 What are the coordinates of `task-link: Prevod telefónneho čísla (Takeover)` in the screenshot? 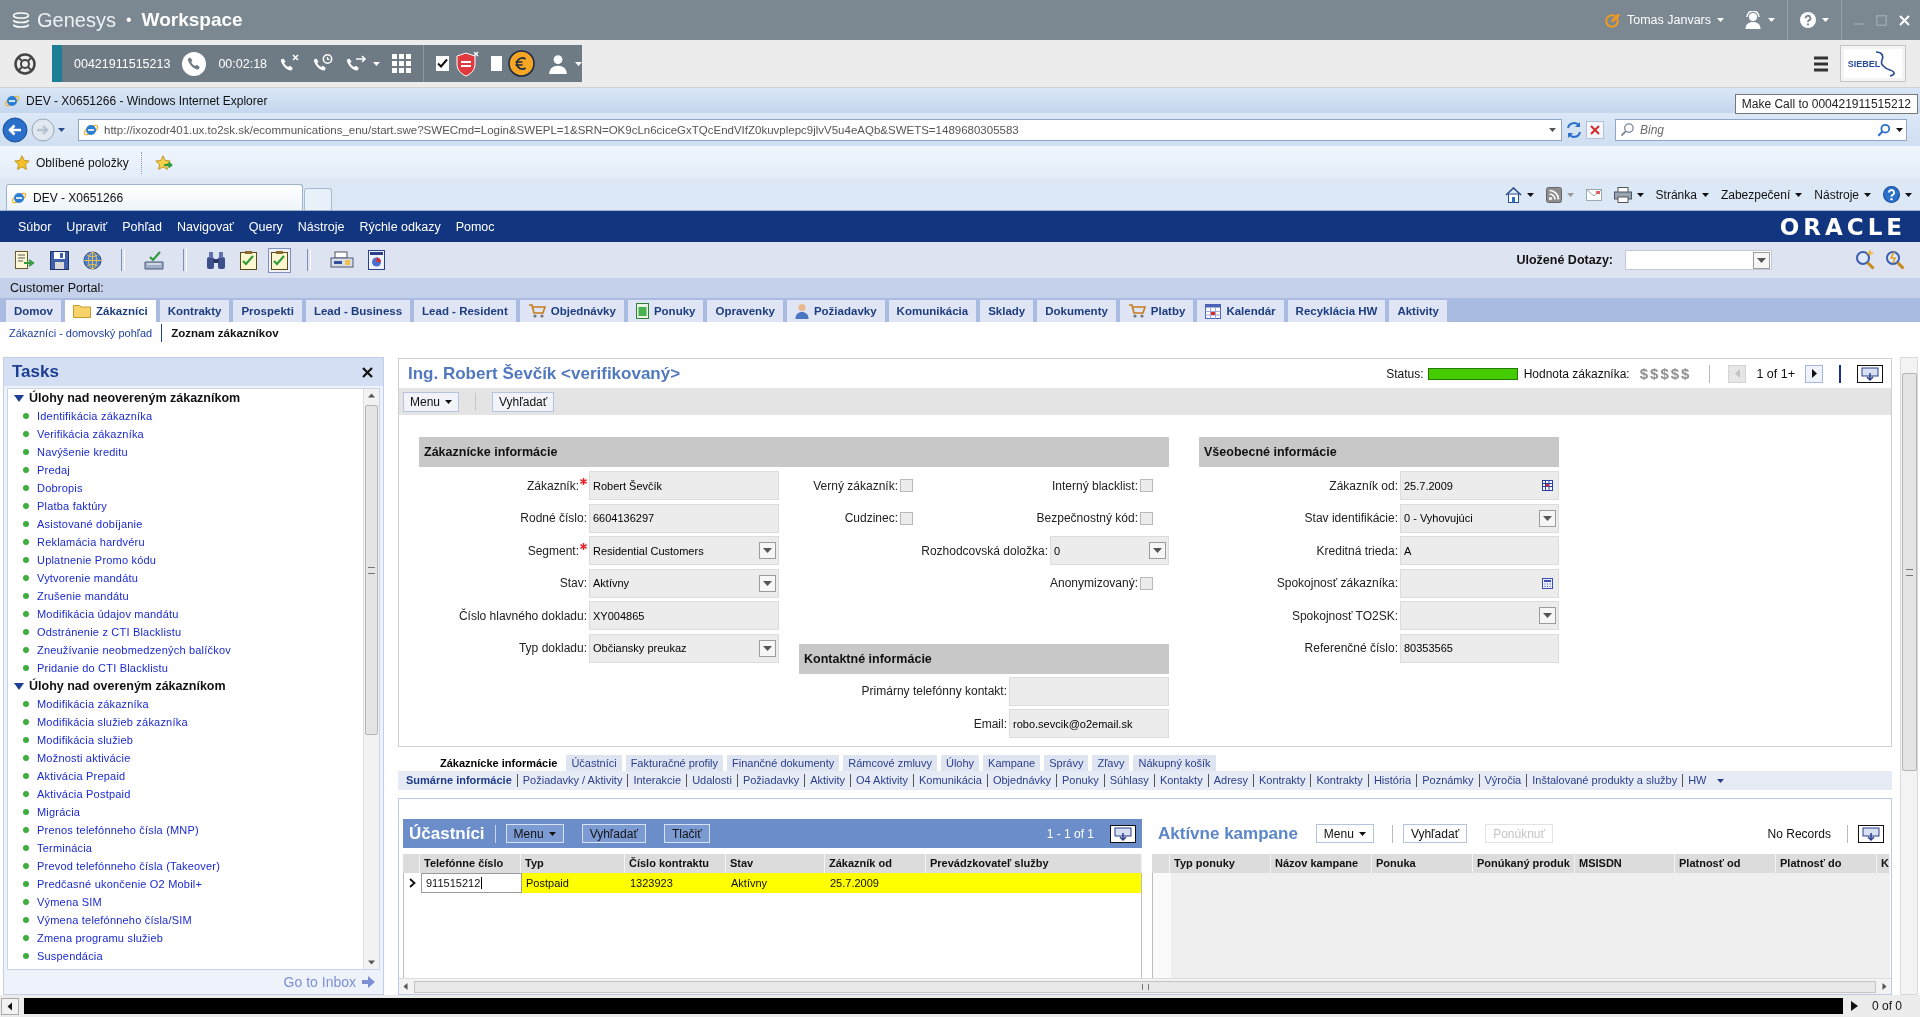 It's located at (129, 866).